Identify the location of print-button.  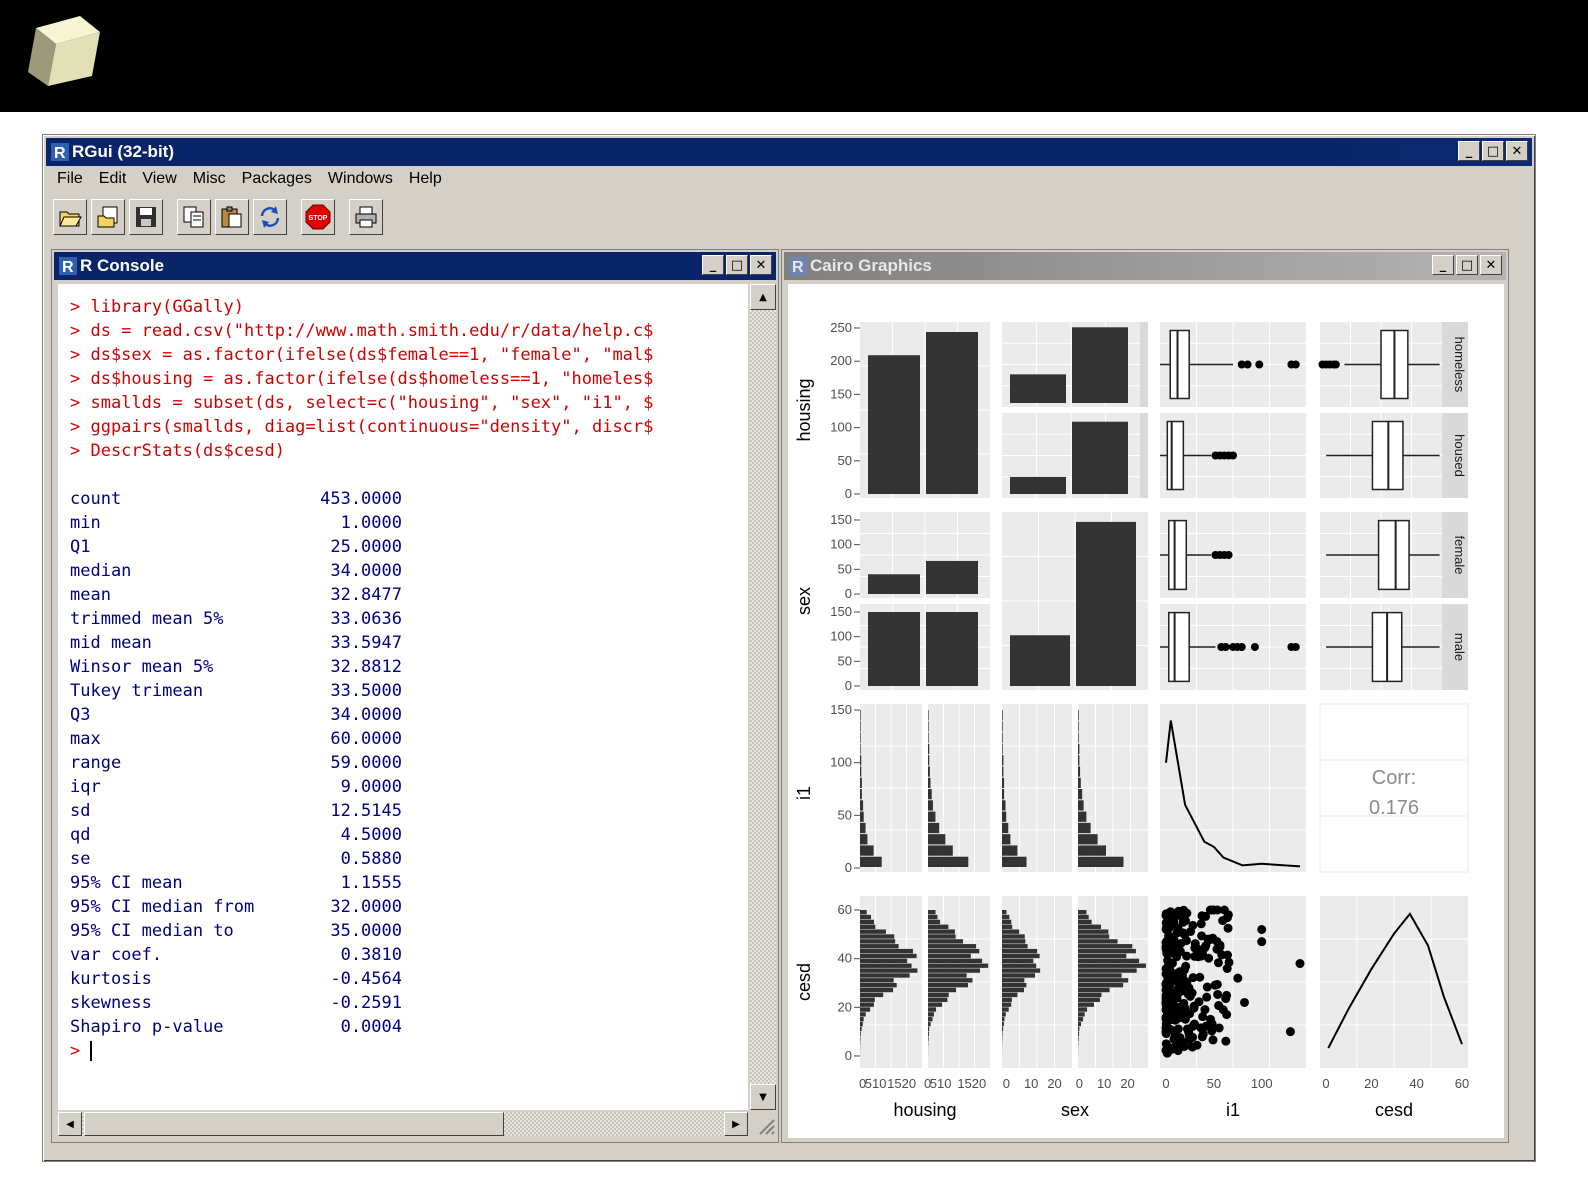
(366, 217).